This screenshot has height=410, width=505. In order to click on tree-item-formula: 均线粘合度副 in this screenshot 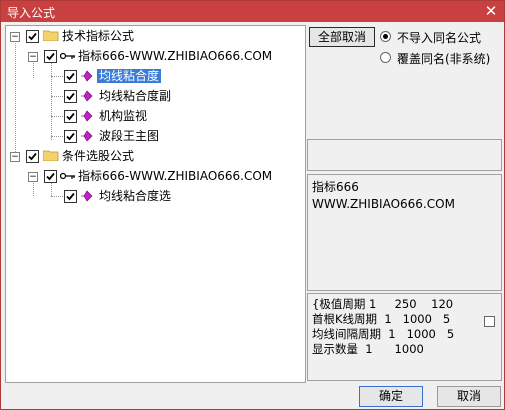, I will do `click(151, 96)`.